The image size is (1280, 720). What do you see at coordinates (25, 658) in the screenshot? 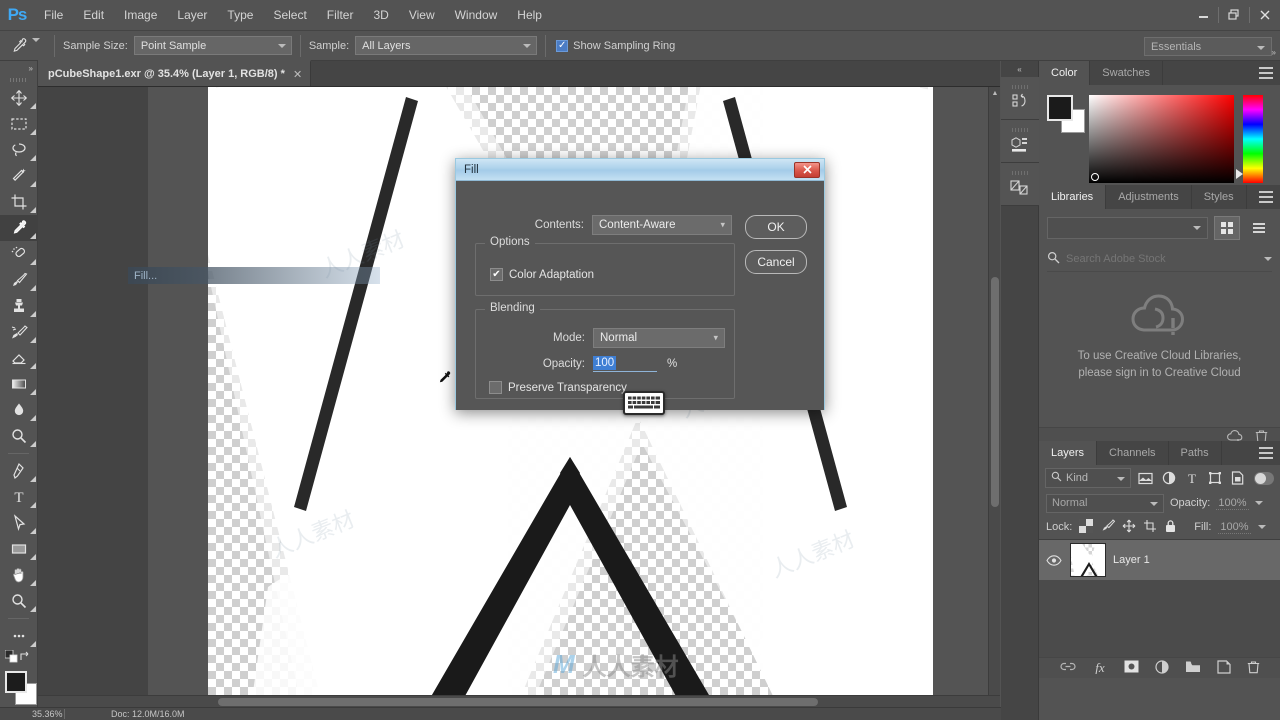
I see `swap-colors-icon` at bounding box center [25, 658].